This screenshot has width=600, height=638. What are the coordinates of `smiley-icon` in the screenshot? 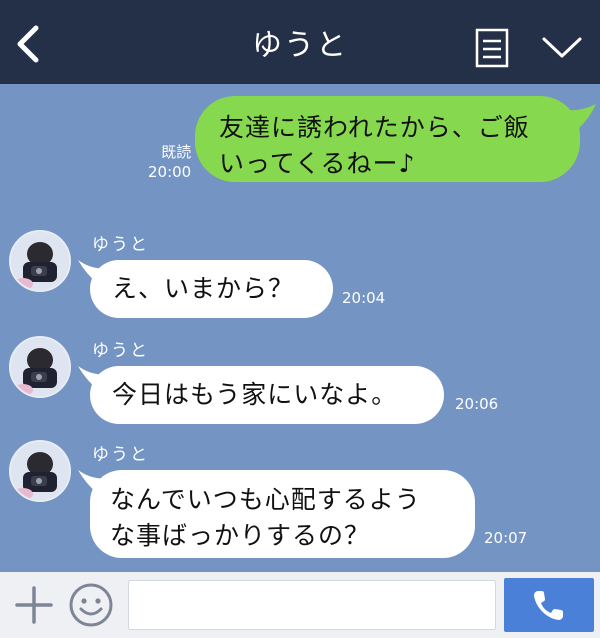 It's located at (91, 605).